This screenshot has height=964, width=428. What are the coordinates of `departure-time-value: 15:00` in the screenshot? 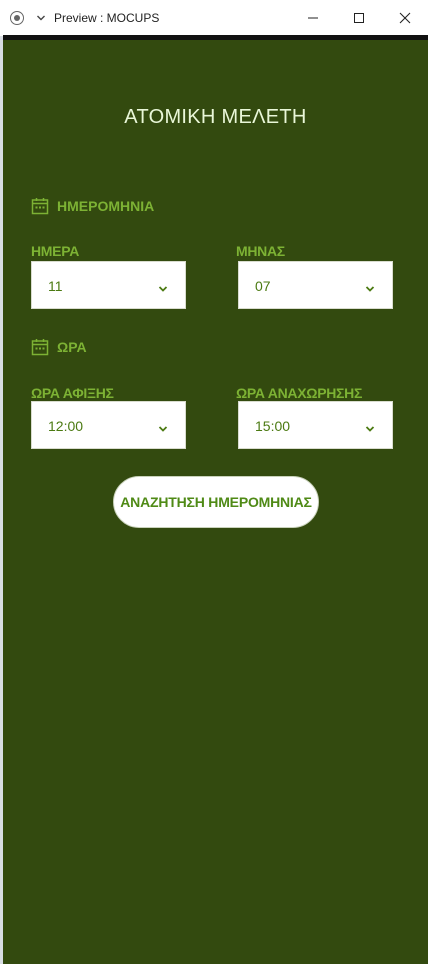 It's located at (273, 426).